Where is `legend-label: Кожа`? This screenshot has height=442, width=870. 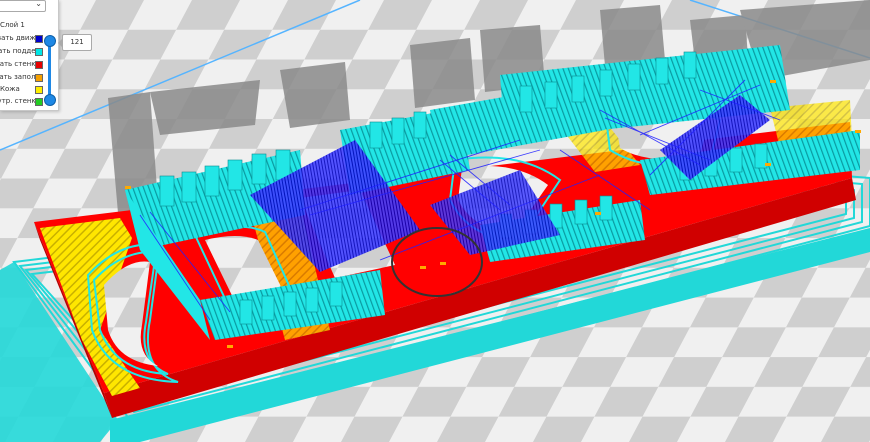
legend-label: Кожа is located at coordinates (10, 89).